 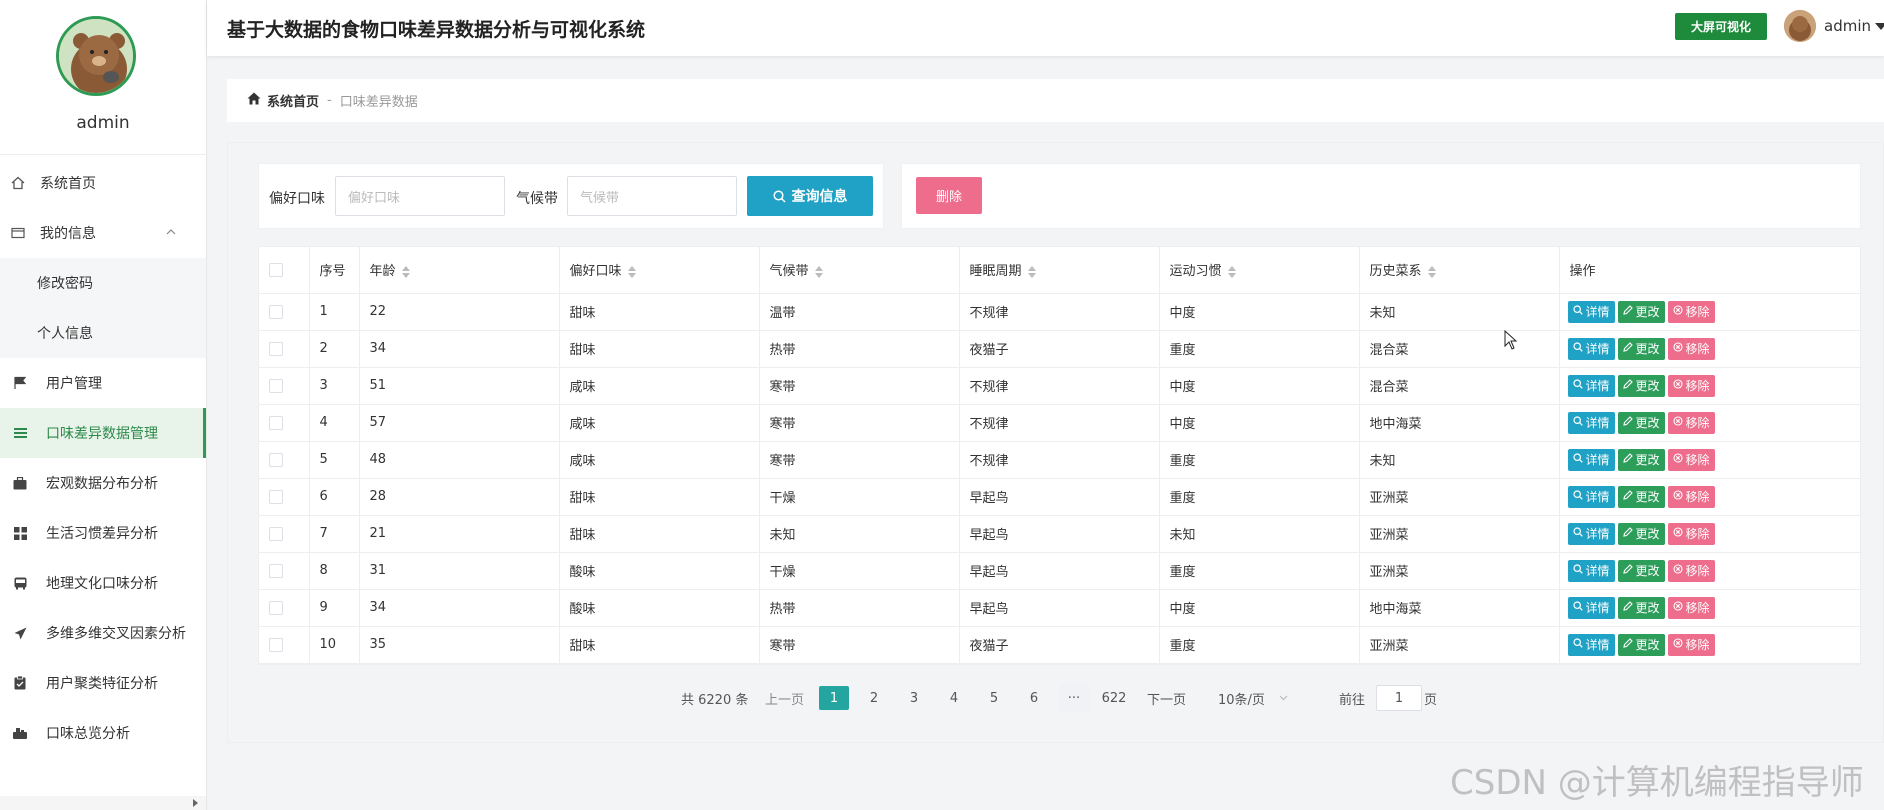 What do you see at coordinates (103, 803) in the screenshot?
I see `sidebar-scrollbar` at bounding box center [103, 803].